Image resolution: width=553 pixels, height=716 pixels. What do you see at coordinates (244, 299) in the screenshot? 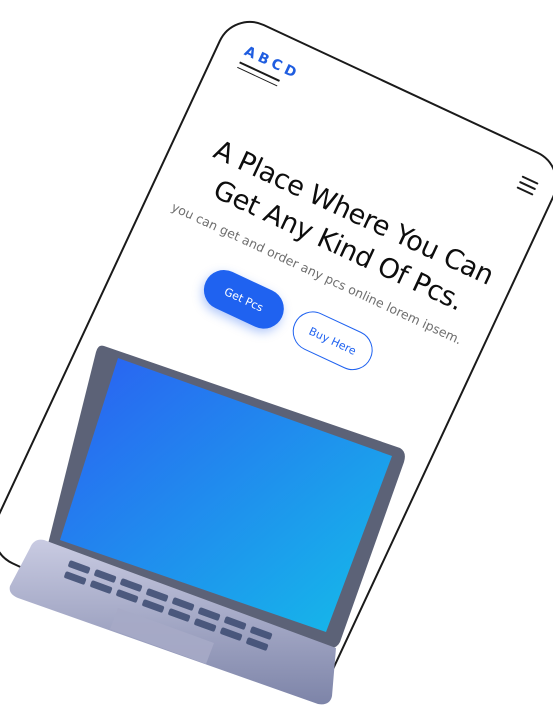
I see `get-pcs-button: Get Pcs` at bounding box center [244, 299].